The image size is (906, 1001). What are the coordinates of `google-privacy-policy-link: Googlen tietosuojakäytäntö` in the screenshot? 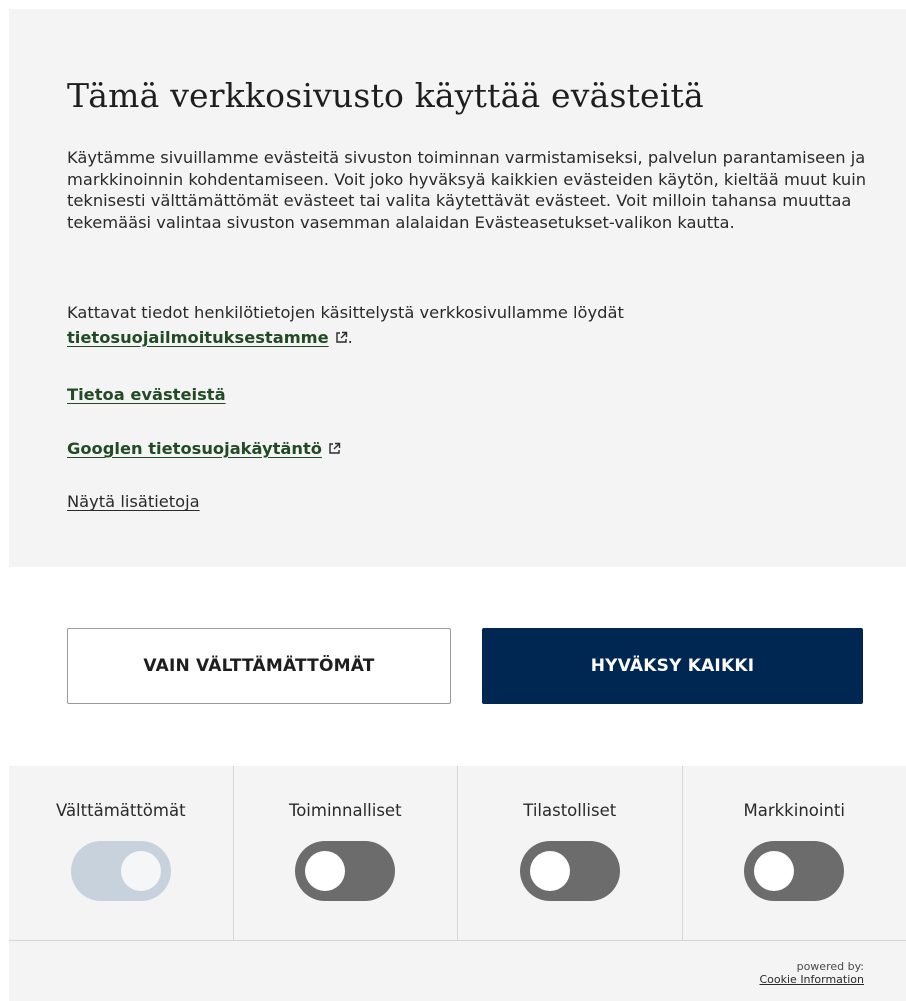 It's located at (194, 448).